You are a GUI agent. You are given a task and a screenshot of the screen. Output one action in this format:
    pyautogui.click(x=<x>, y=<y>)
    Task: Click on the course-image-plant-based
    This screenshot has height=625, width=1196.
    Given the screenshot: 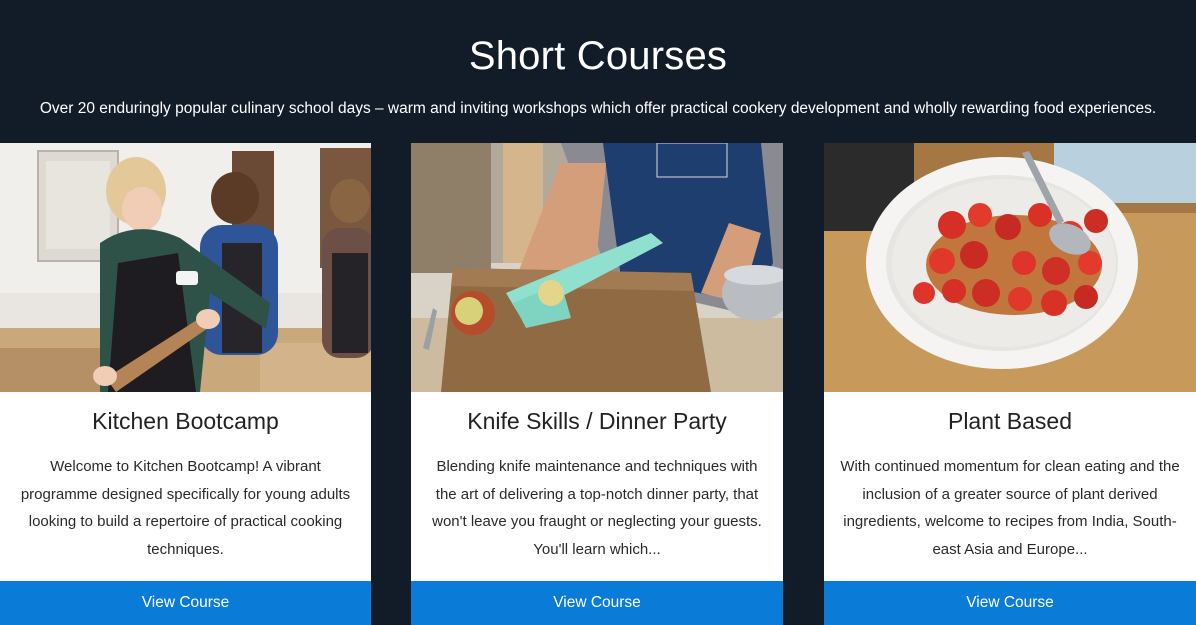 What is the action you would take?
    pyautogui.click(x=1010, y=267)
    